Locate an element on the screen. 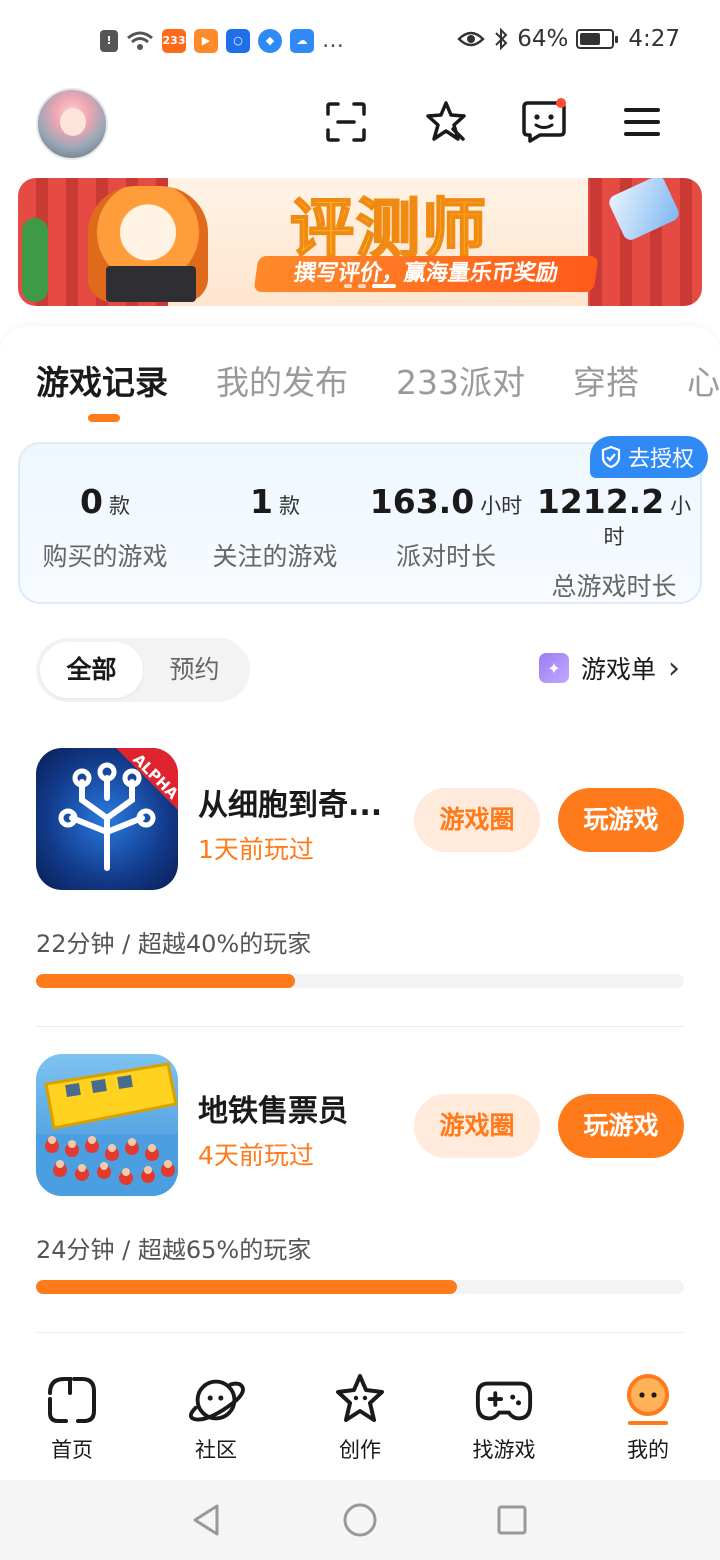 This screenshot has height=1560, width=720. bluetooth-icon is located at coordinates (501, 39).